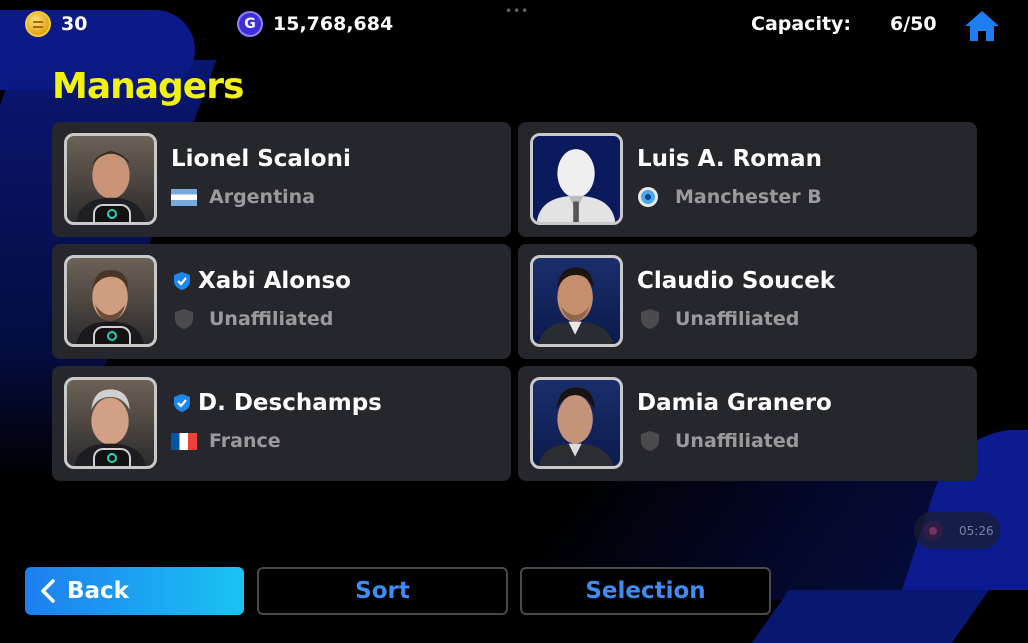  Describe the element at coordinates (514, 24) in the screenshot. I see `top-bar: 30 G 15,768,684 ••• Capacity: 6/50` at that location.